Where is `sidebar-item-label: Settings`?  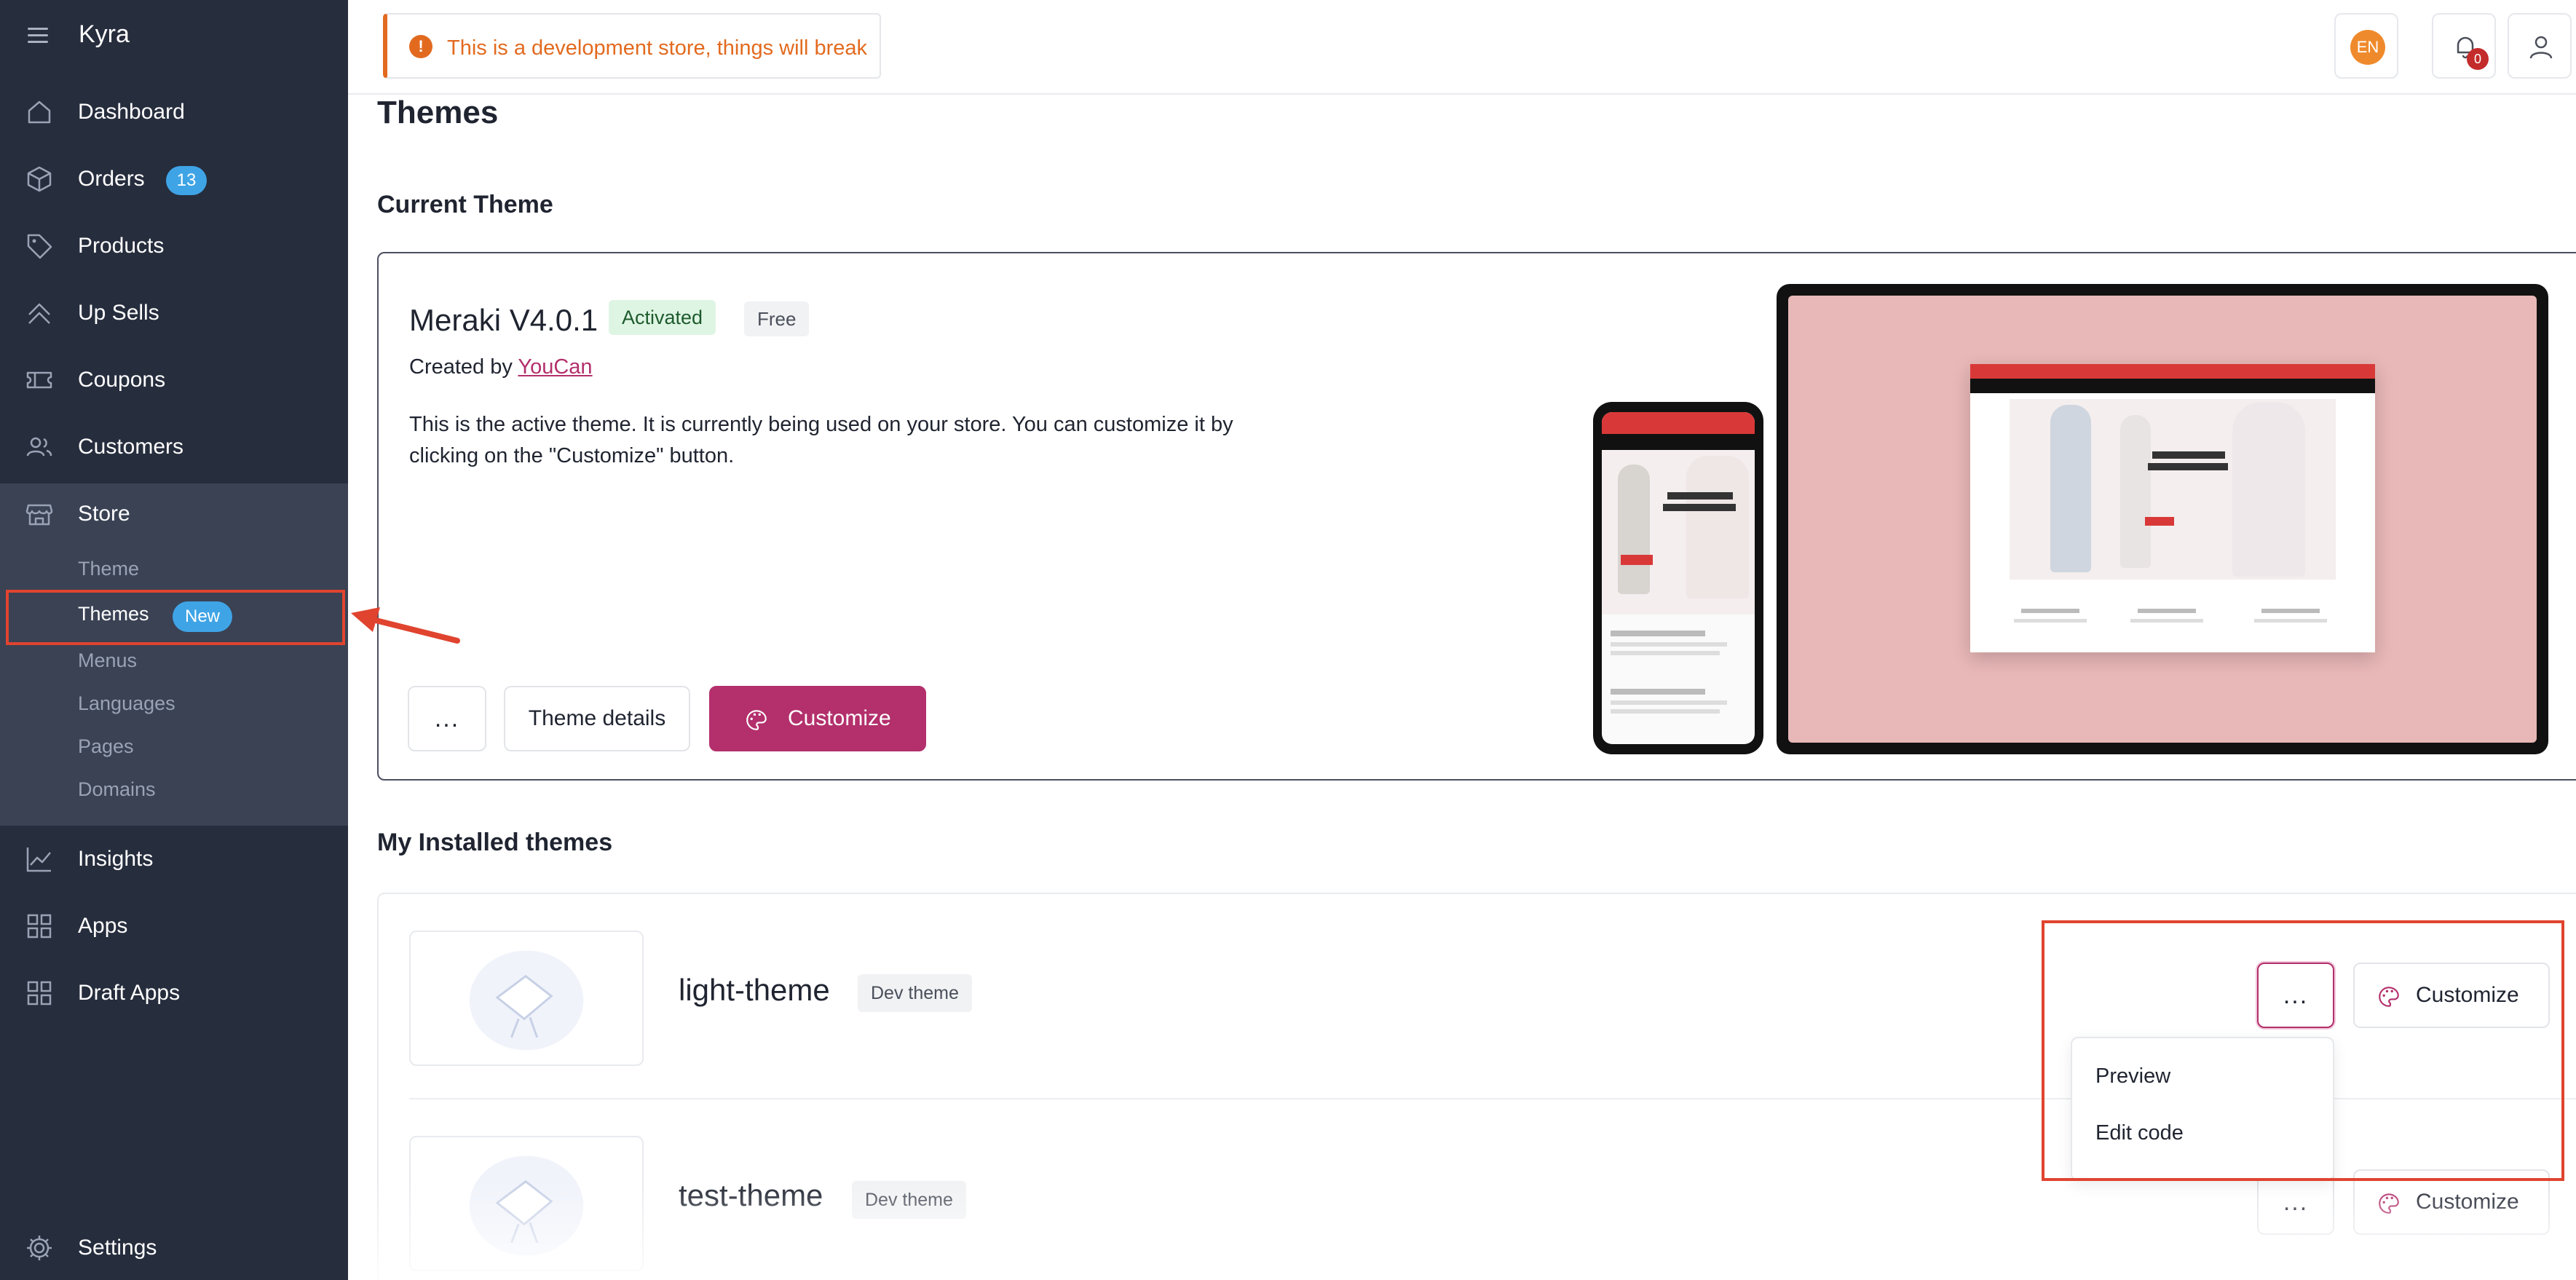 sidebar-item-label: Settings is located at coordinates (118, 1248).